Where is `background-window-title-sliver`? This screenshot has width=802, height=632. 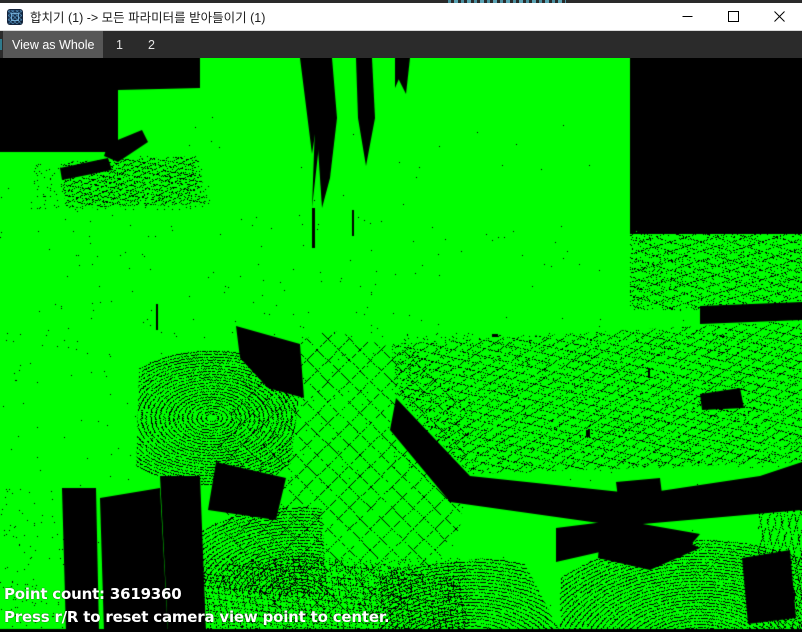
background-window-title-sliver is located at coordinates (507, 1).